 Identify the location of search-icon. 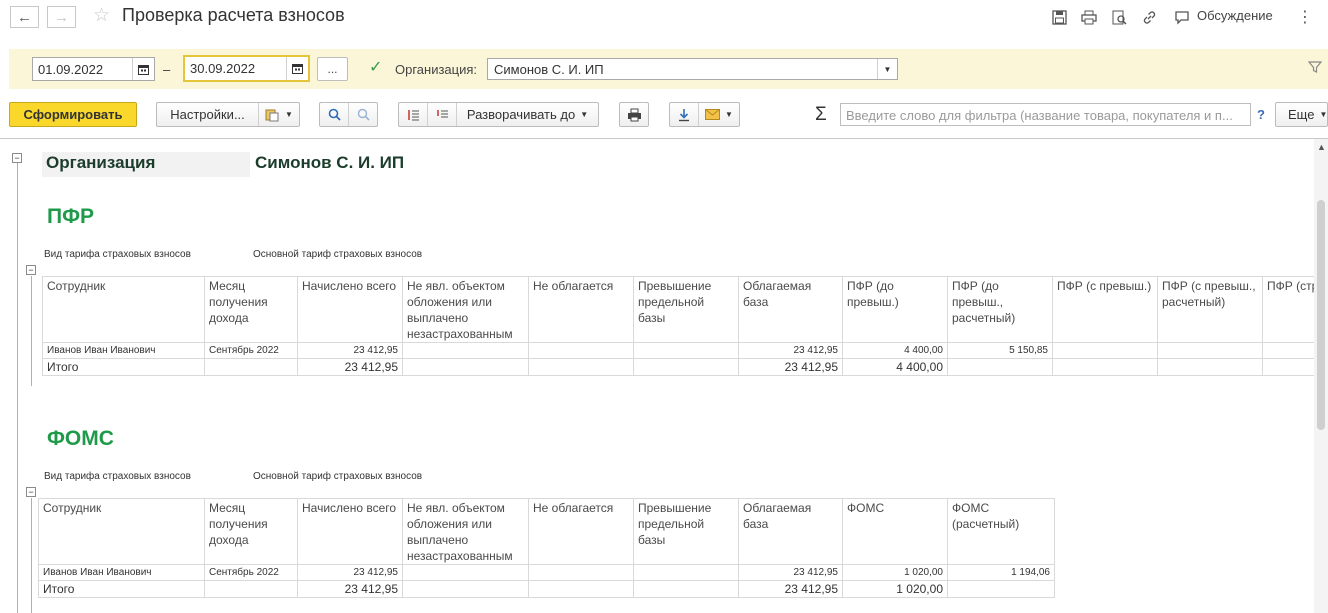
(334, 114).